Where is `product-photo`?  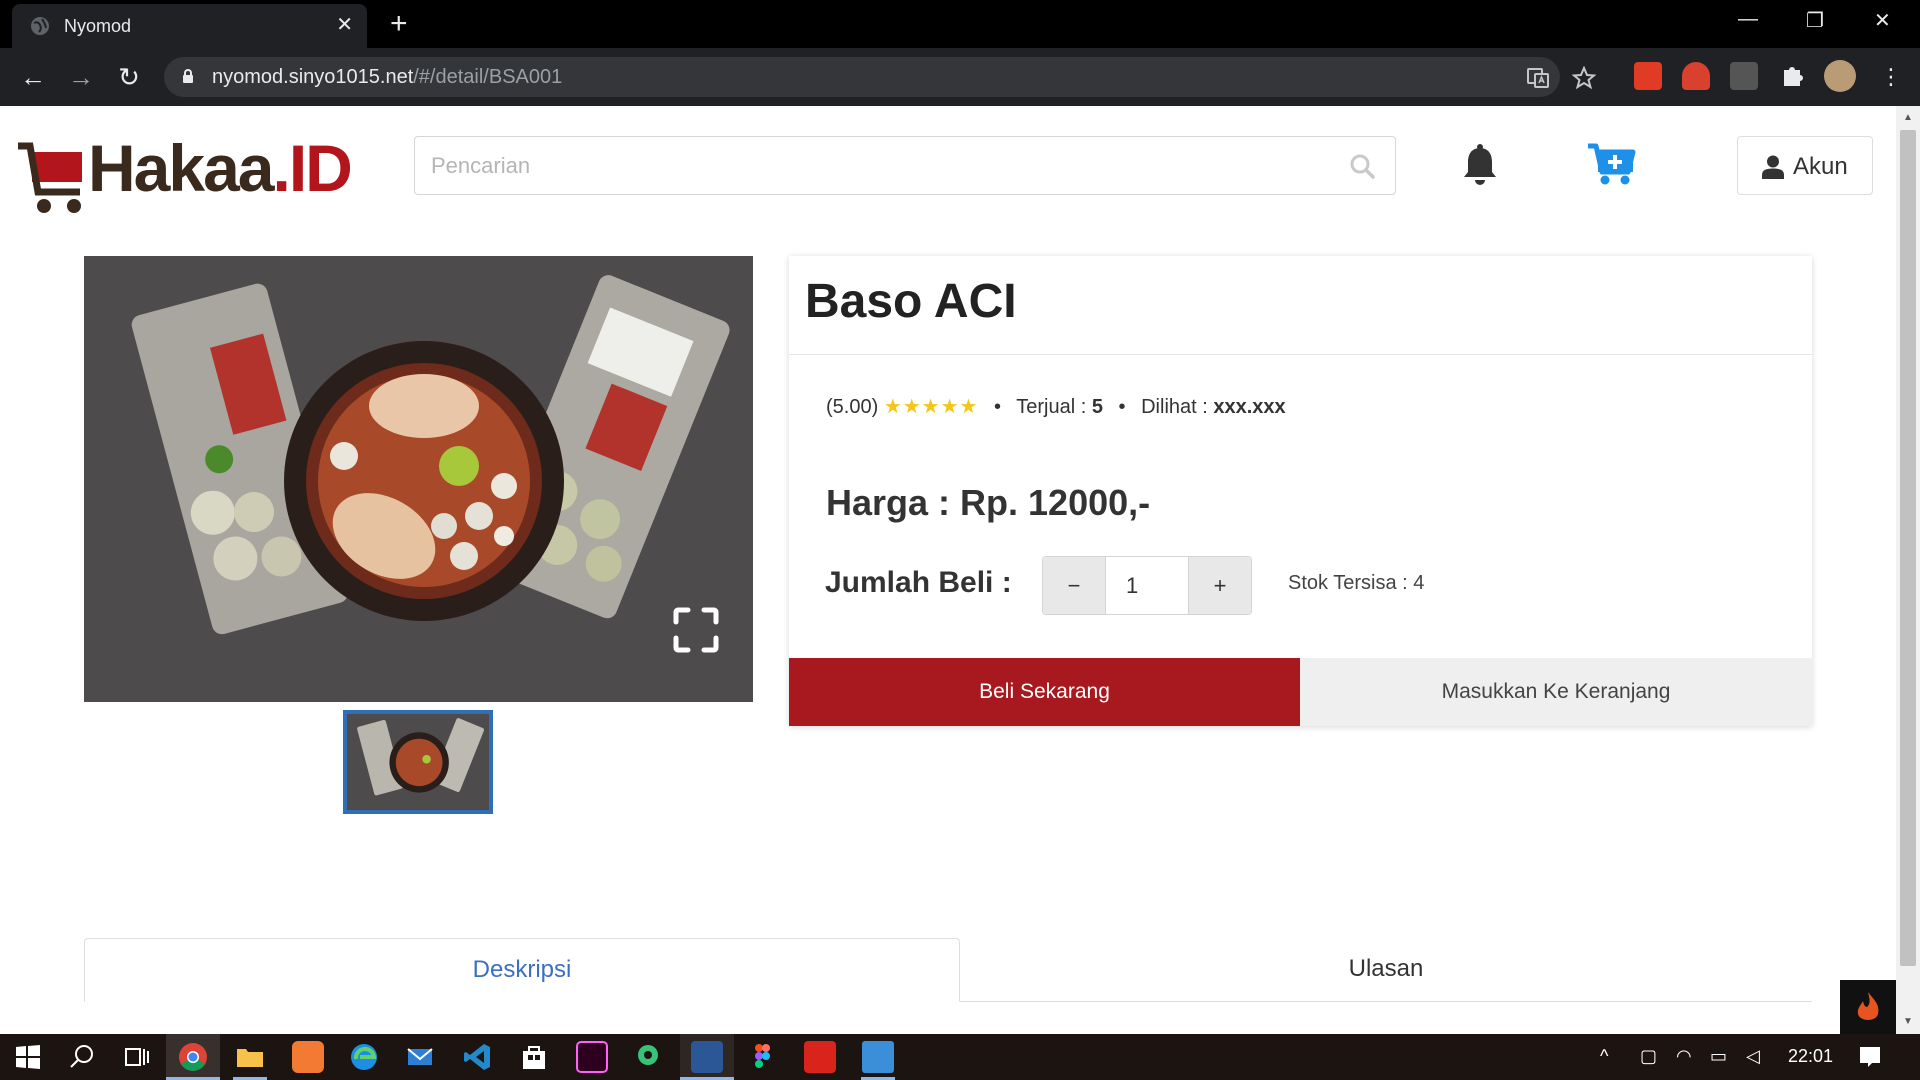
product-photo is located at coordinates (418, 479).